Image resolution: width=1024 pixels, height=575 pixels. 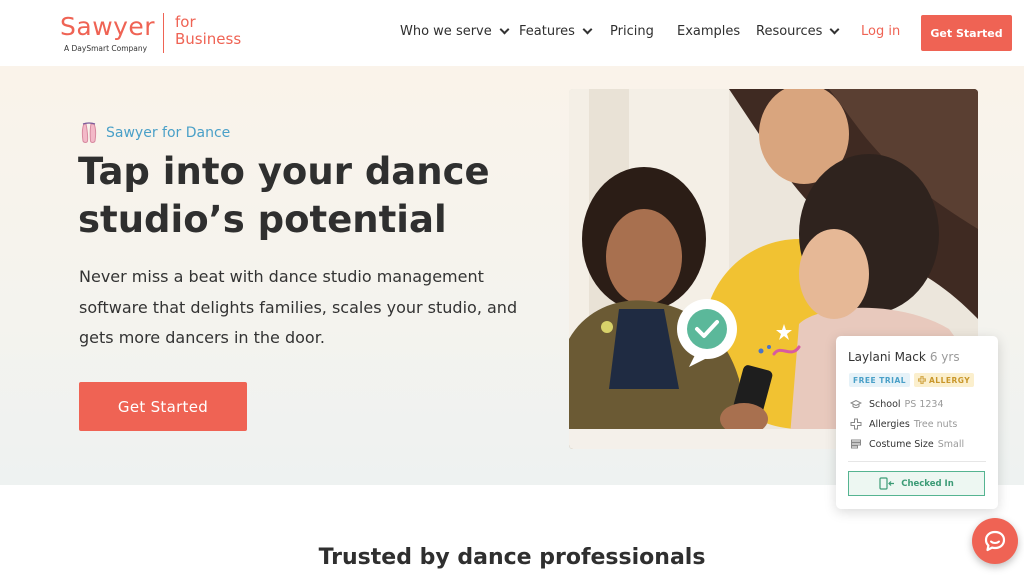 I want to click on ballet-shoes-icon, so click(x=89, y=132).